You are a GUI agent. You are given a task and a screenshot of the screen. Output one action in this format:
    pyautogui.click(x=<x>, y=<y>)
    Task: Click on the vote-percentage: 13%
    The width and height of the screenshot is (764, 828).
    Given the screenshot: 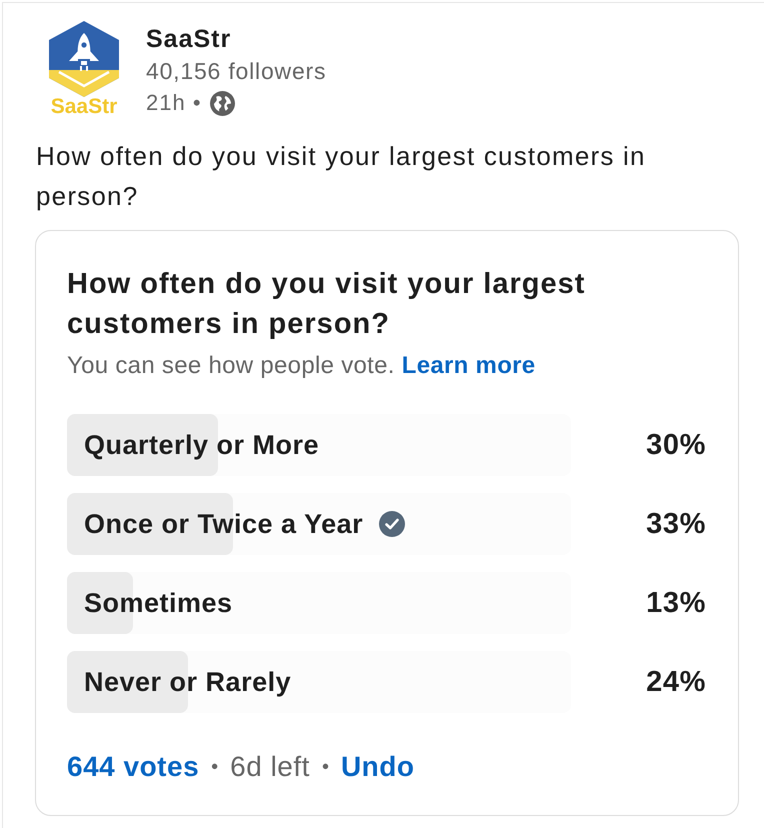 What is the action you would take?
    pyautogui.click(x=676, y=603)
    